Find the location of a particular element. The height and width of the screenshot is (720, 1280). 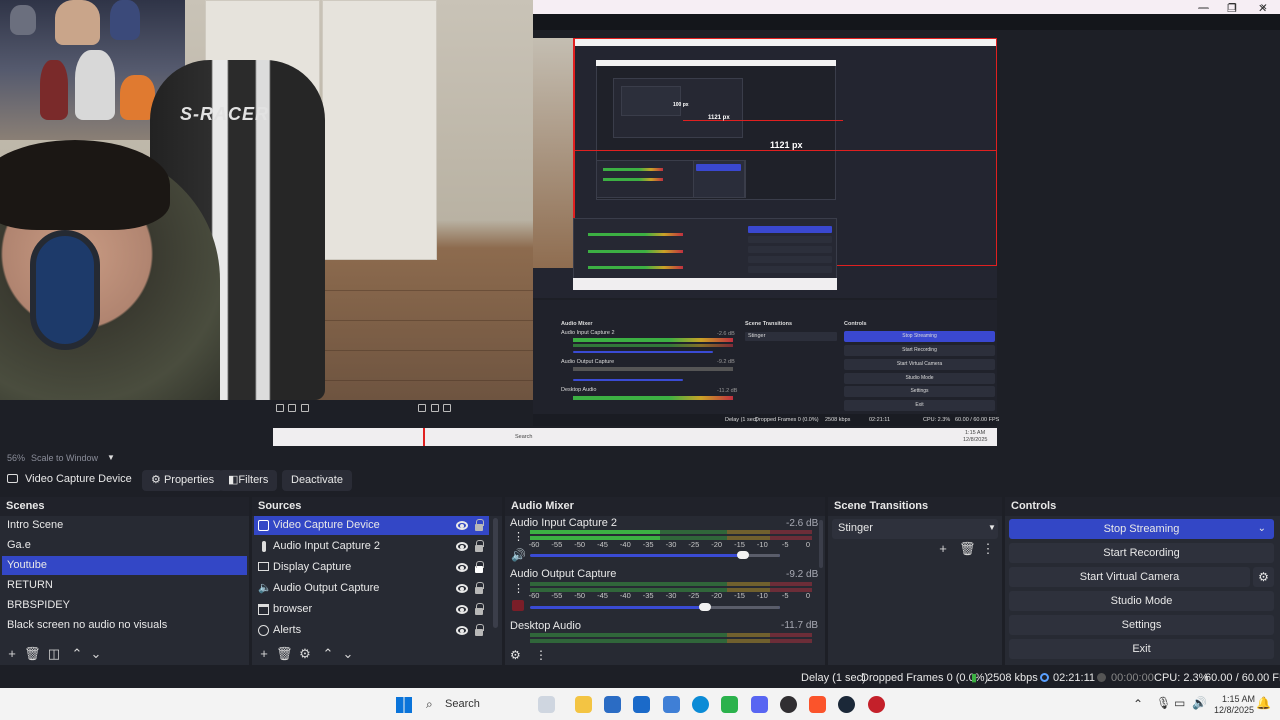

scene-item-selected: Youtube is located at coordinates (124, 565).